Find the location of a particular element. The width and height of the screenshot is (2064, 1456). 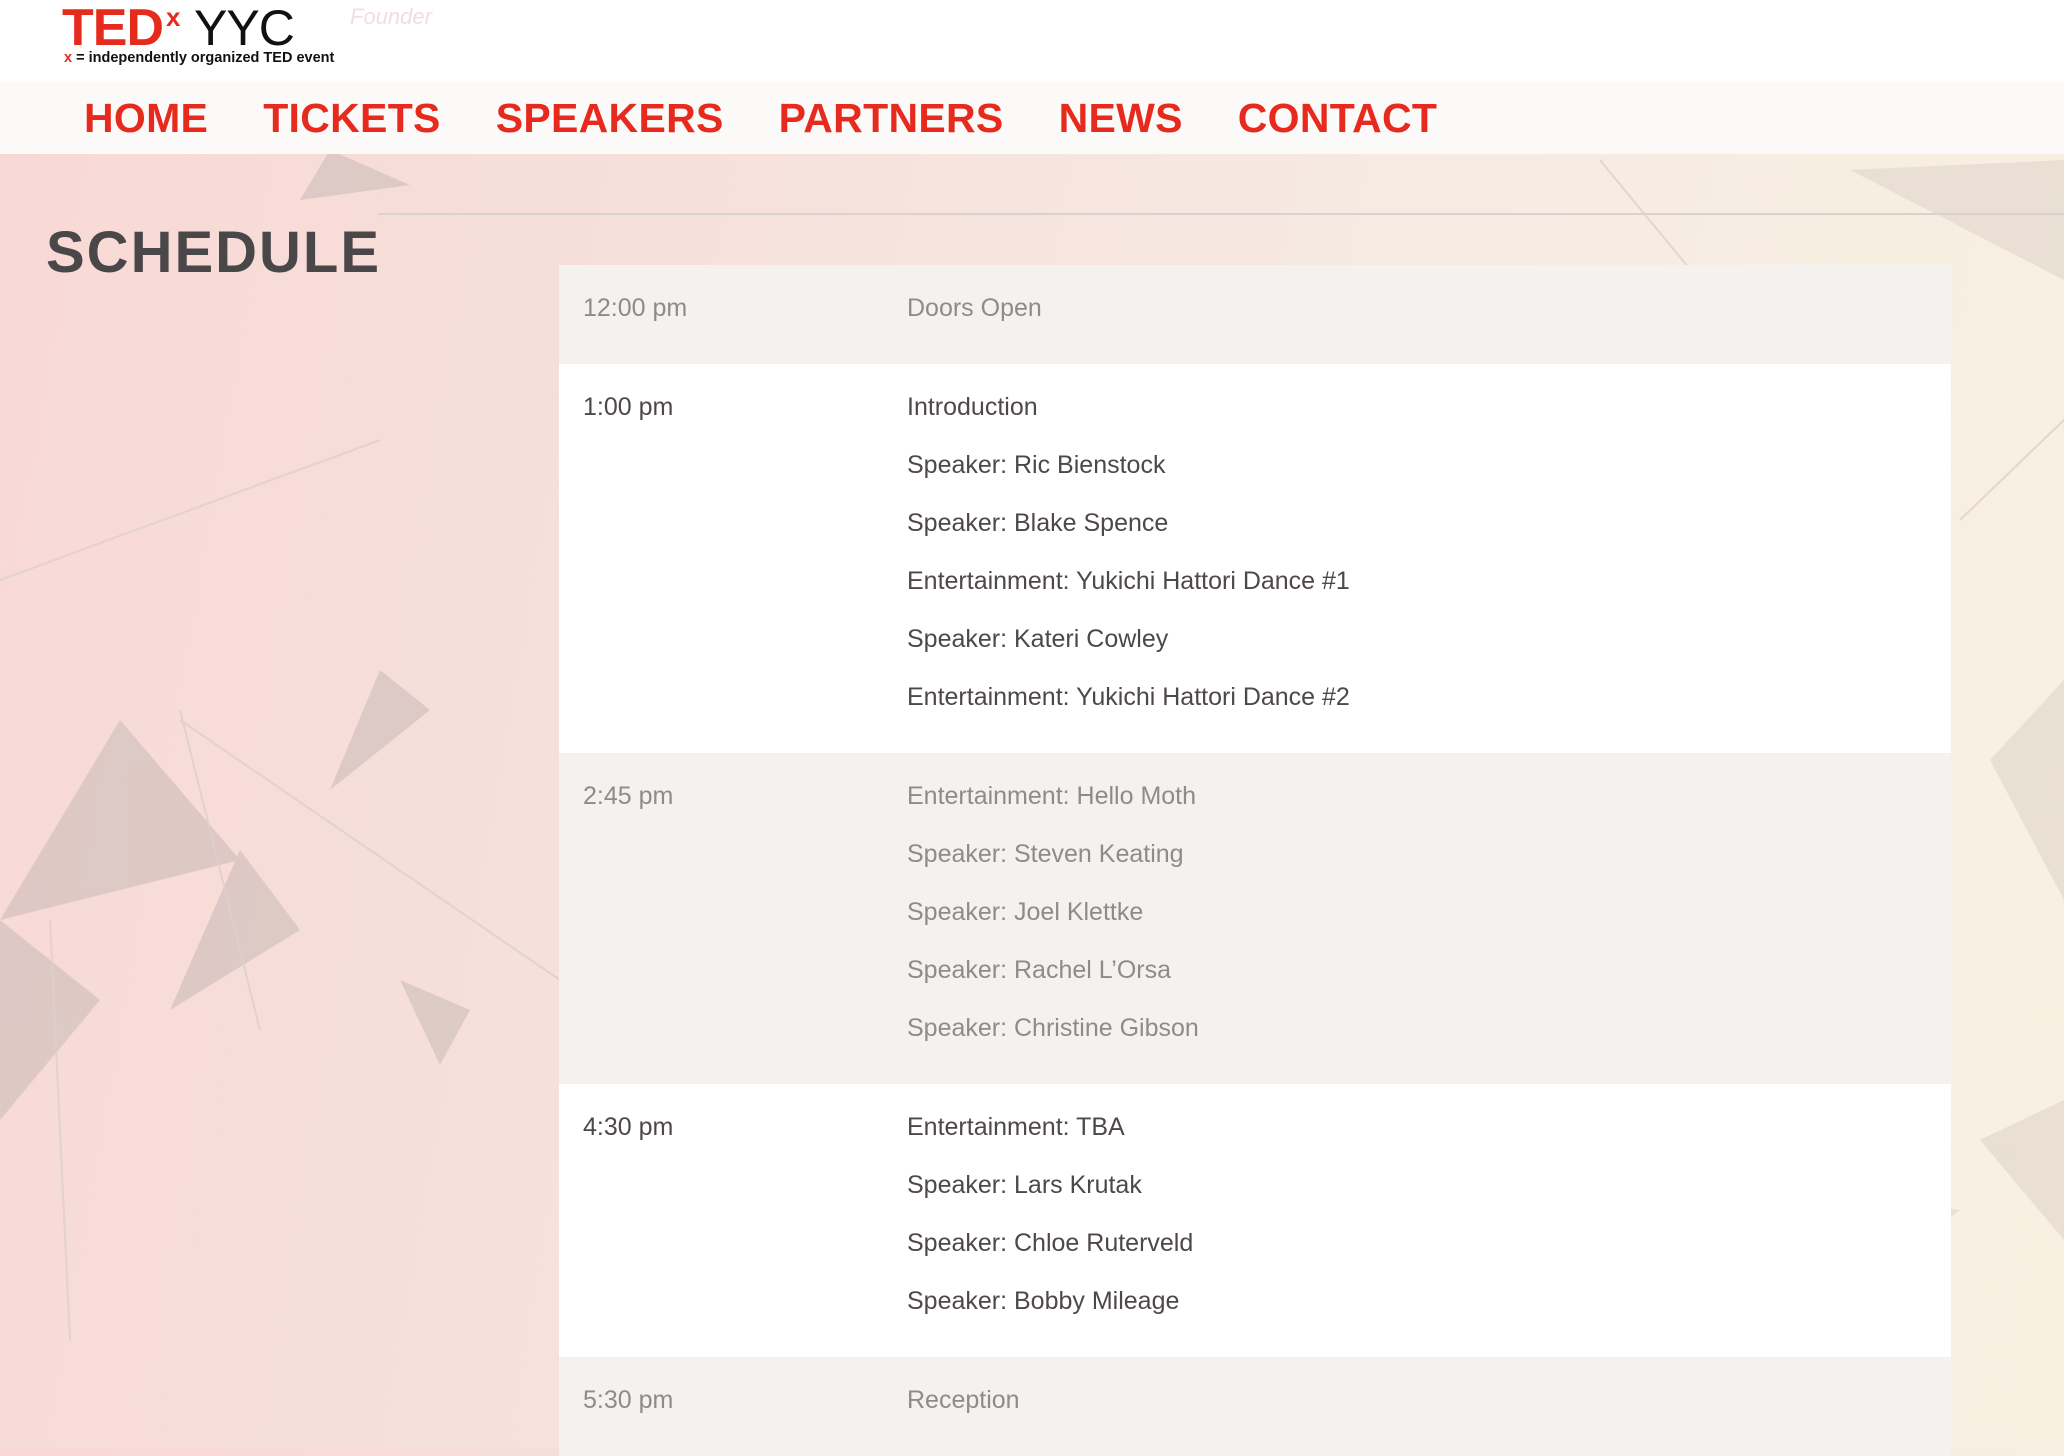

schedule-row: 5:30 pm Reception is located at coordinates (1255, 1406).